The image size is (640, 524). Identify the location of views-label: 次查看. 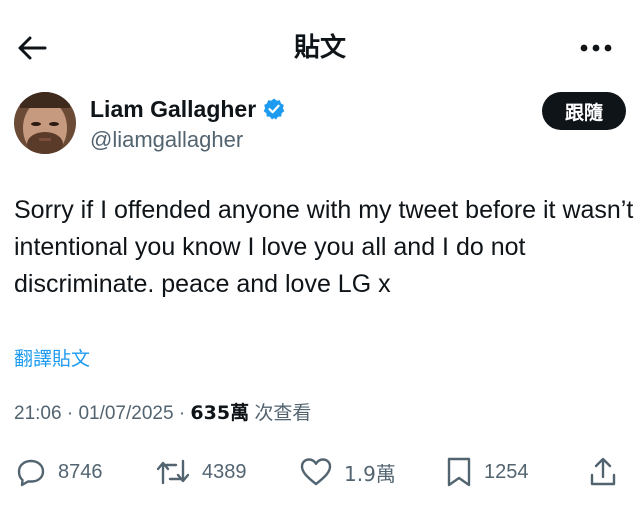
(283, 413).